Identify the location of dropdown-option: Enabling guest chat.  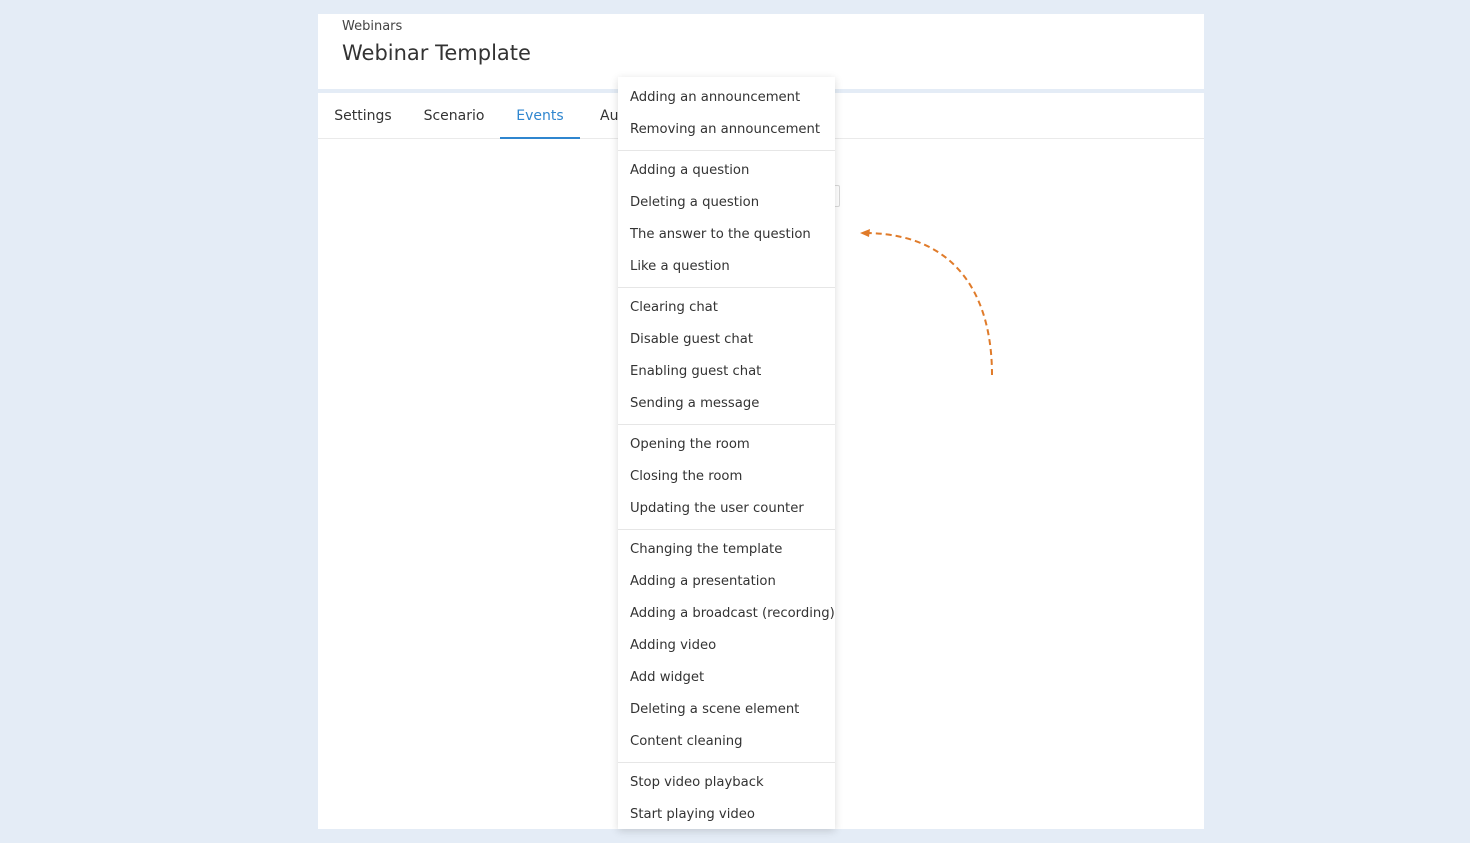
(726, 372).